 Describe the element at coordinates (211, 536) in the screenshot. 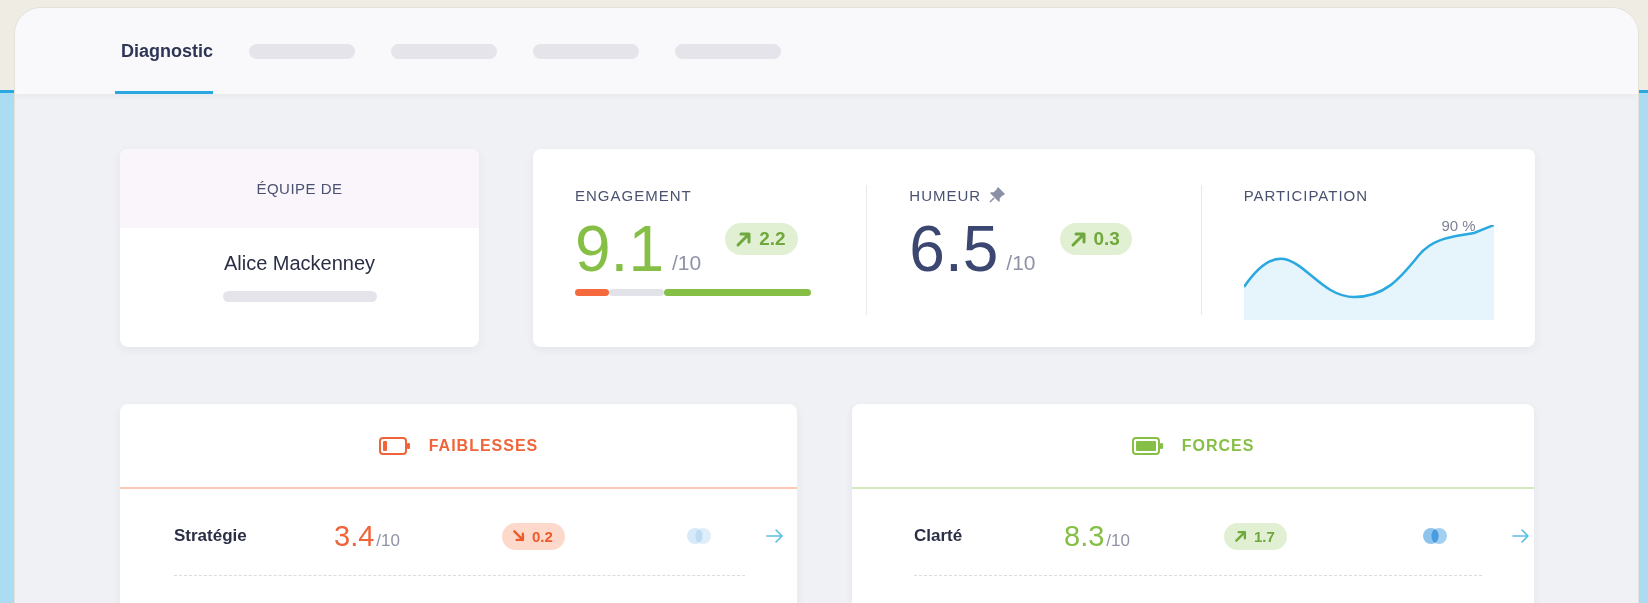

I see `criterion-name: Stratégie` at that location.